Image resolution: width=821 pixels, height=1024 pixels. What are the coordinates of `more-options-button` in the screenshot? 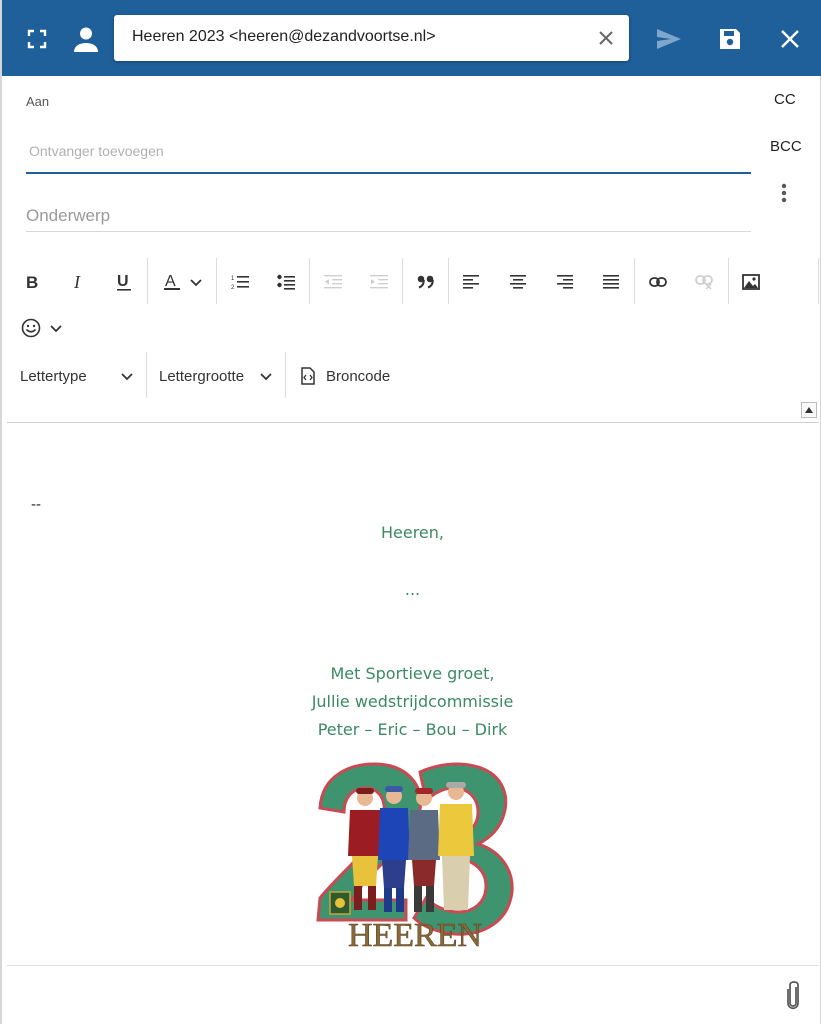 It's located at (784, 193).